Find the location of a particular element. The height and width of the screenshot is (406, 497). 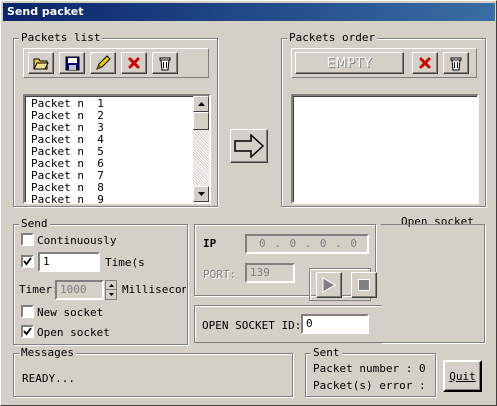

packets-list-scrollbar is located at coordinates (201, 149).